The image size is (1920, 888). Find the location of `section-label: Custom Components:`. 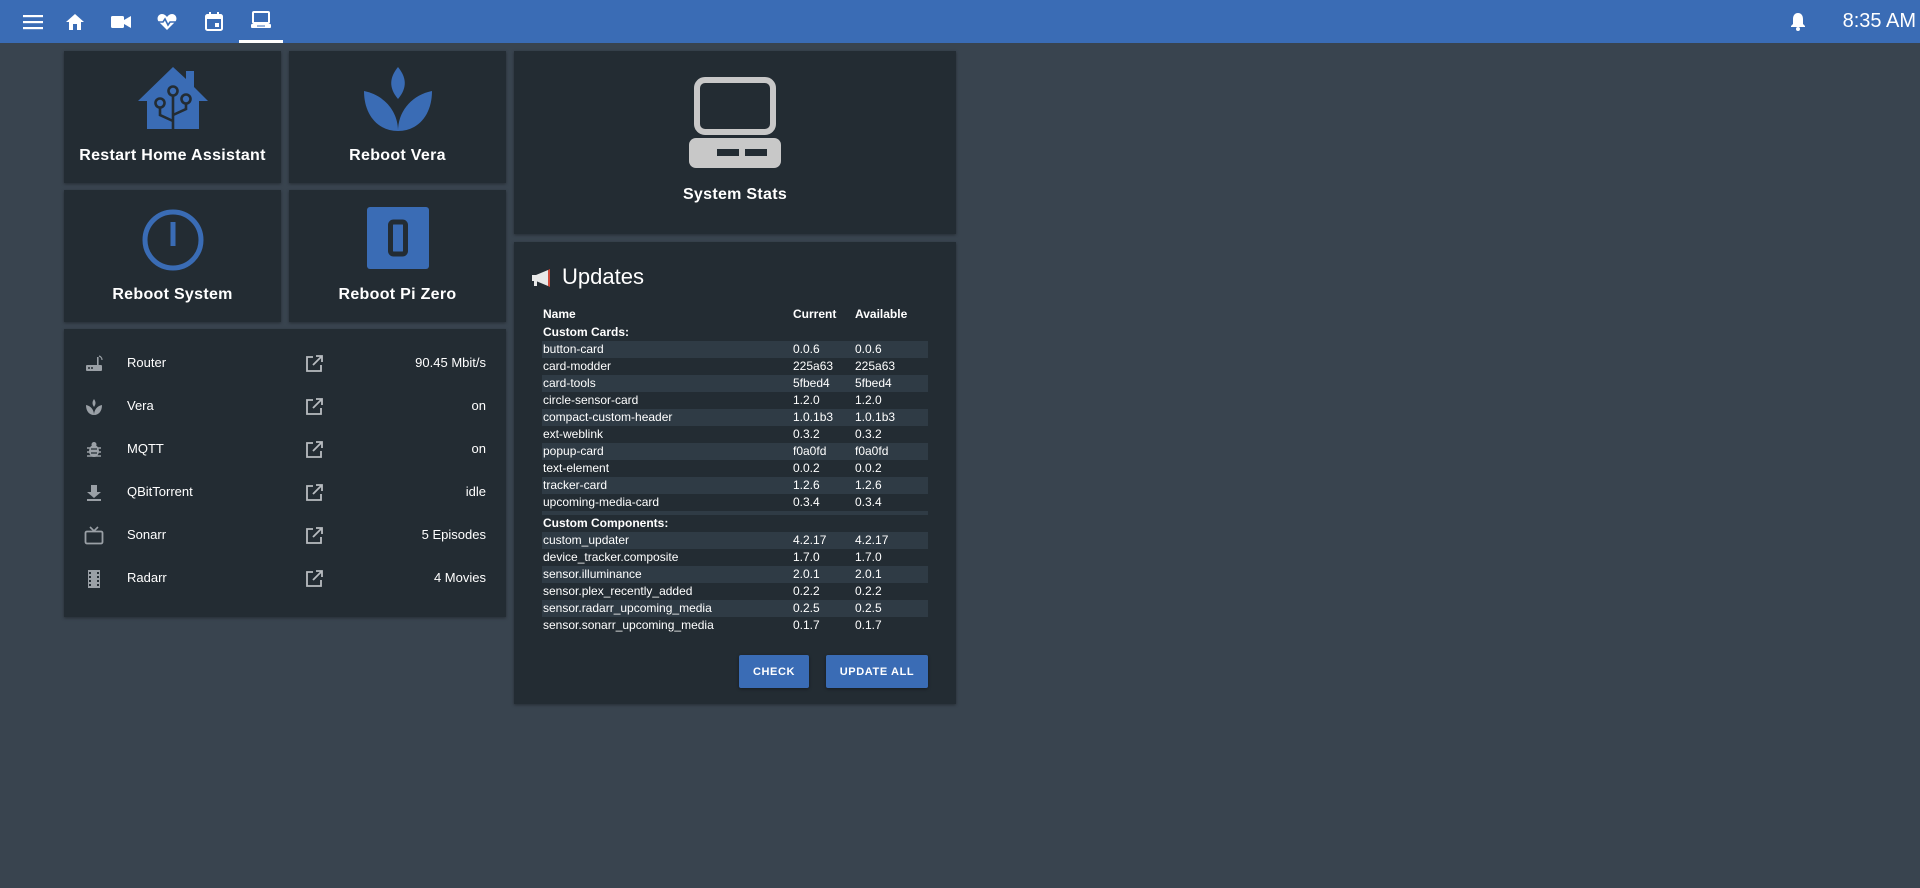

section-label: Custom Components: is located at coordinates (606, 523).